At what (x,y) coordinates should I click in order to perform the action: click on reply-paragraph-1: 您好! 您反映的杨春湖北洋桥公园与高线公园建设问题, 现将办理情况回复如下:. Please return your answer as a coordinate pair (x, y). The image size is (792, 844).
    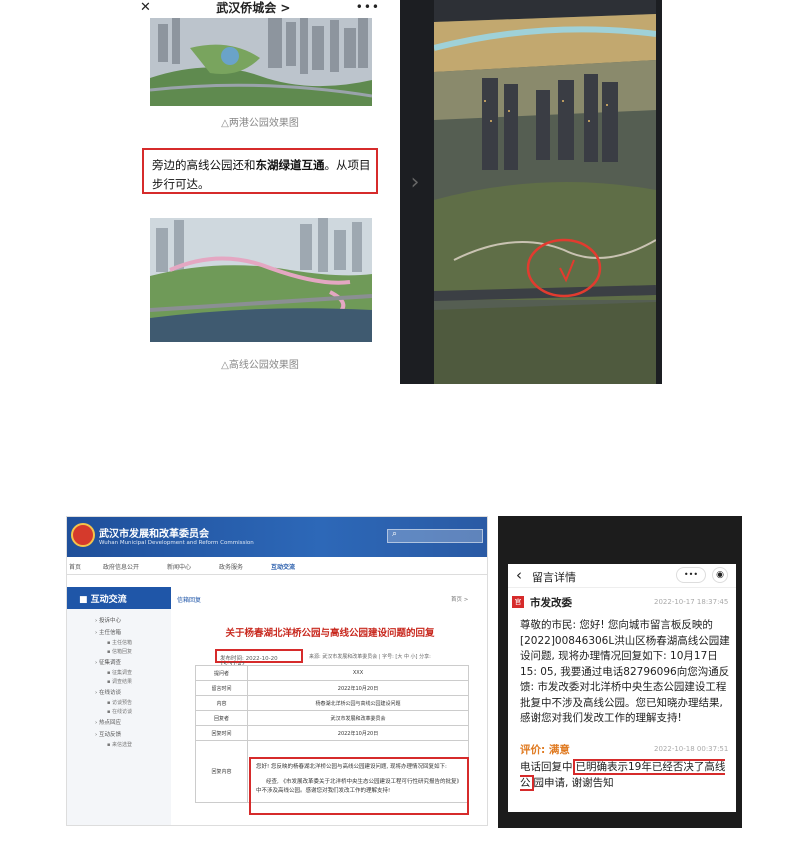
    Looking at the image, I should click on (351, 767).